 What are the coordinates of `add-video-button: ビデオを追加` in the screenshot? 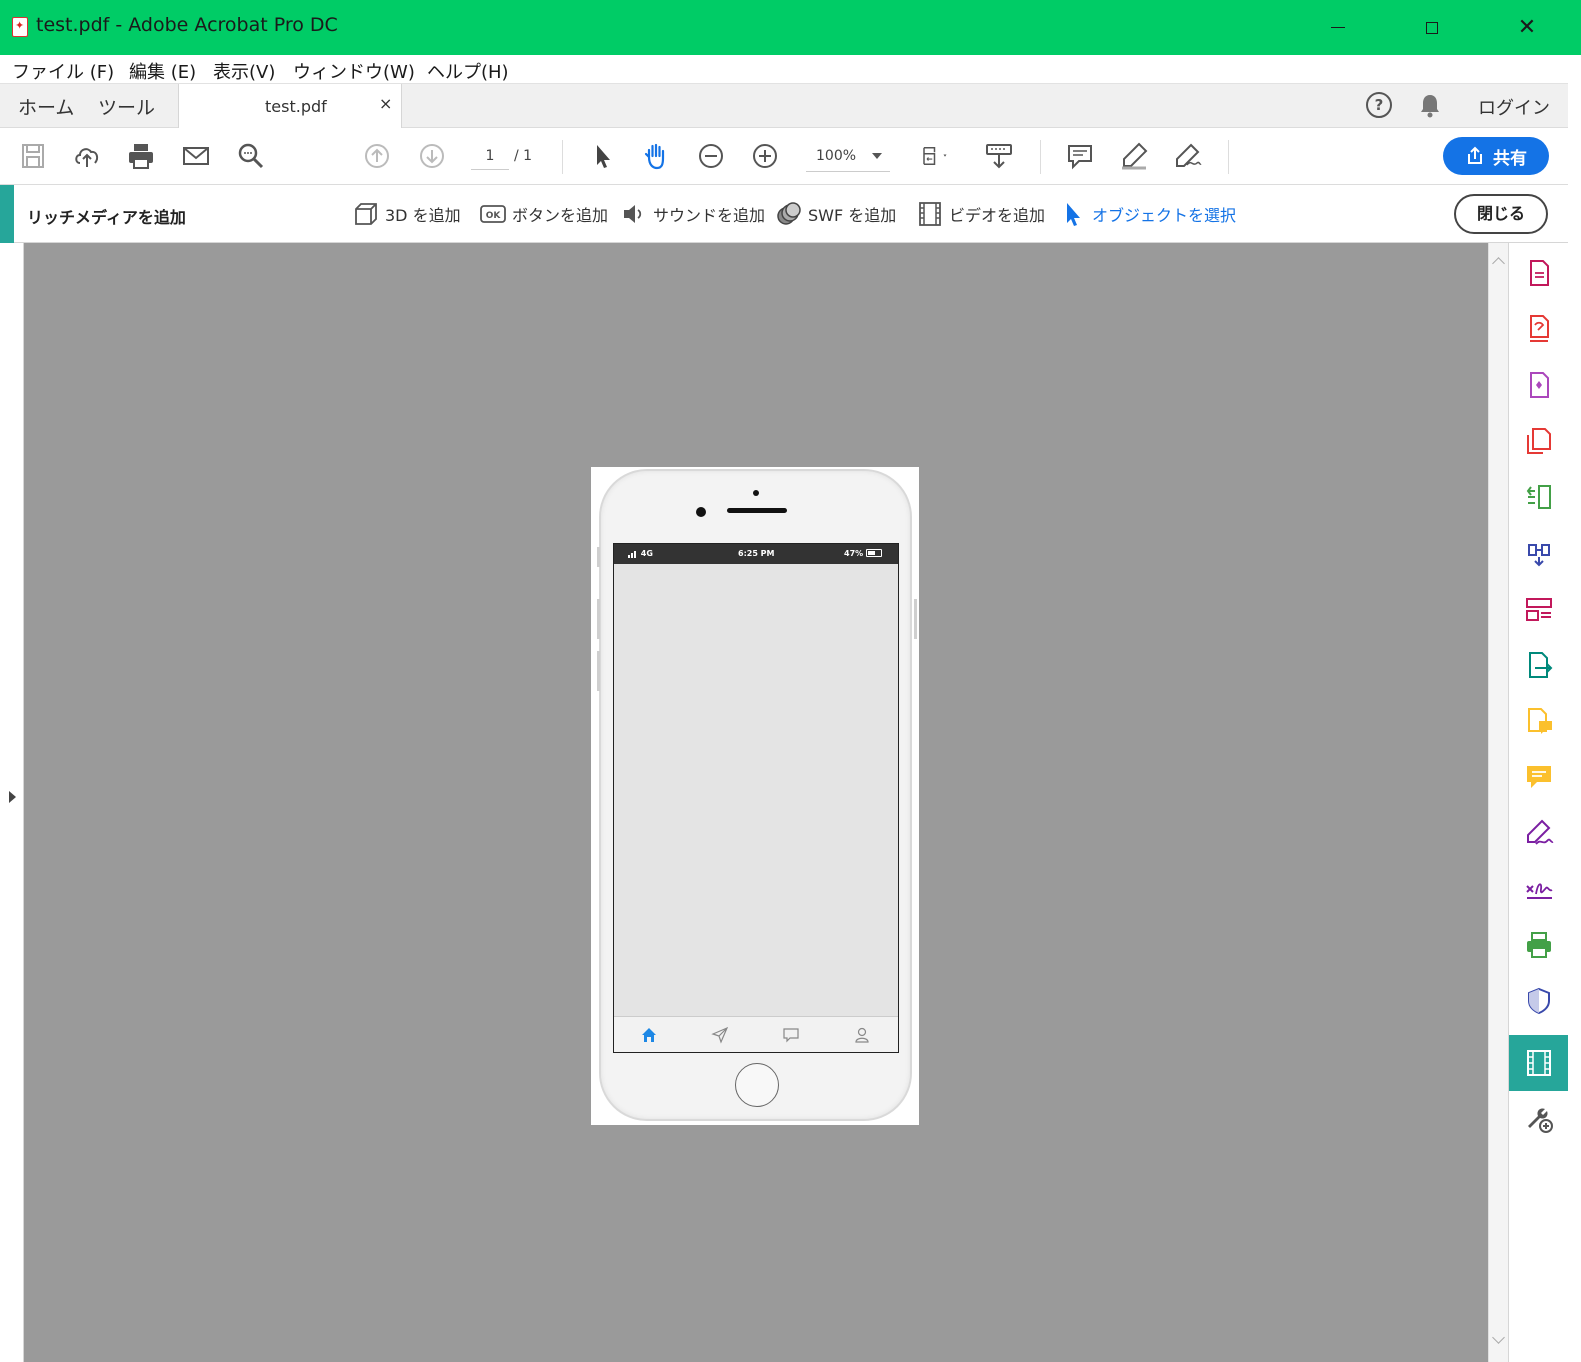 It's located at (981, 214).